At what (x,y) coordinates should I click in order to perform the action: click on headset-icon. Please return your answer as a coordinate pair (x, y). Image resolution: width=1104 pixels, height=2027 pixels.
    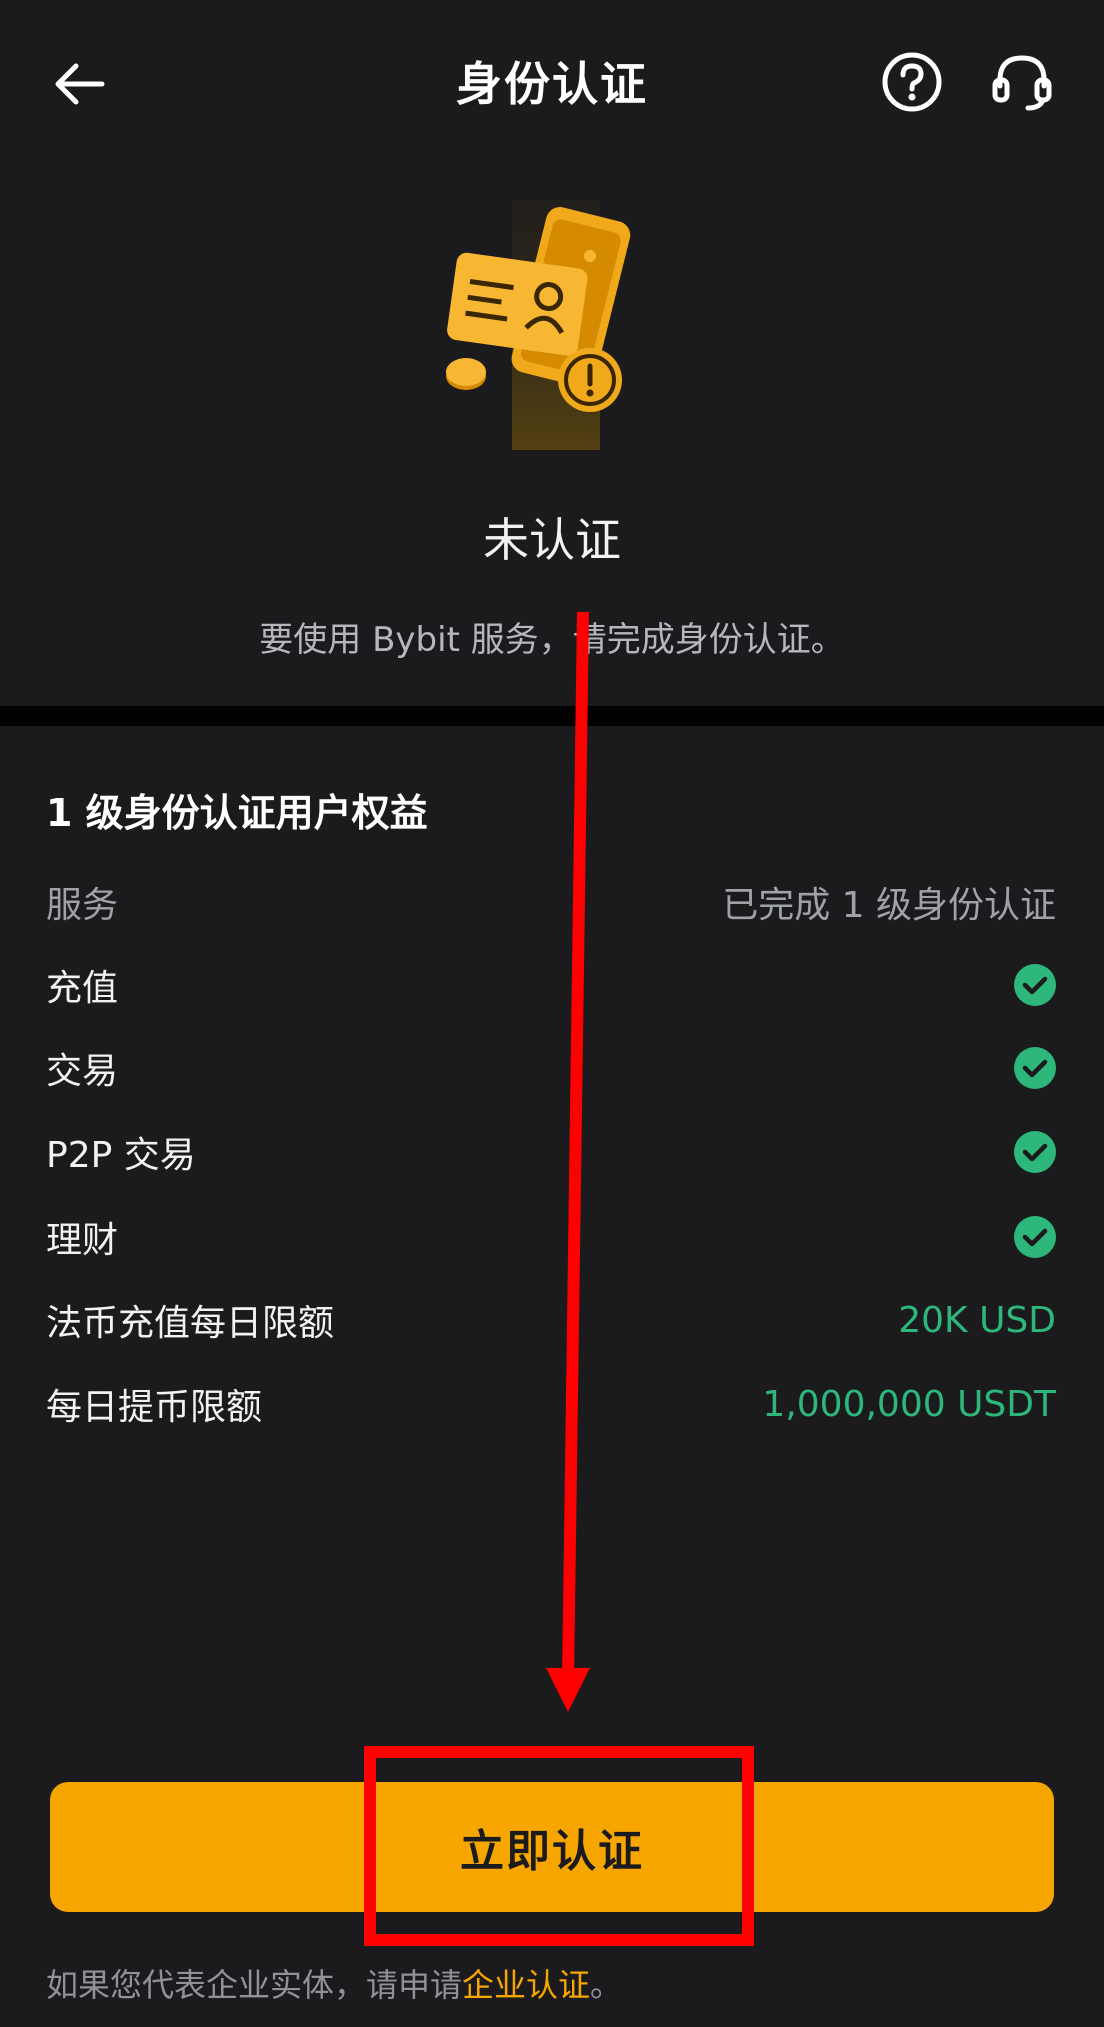
    Looking at the image, I should click on (1022, 83).